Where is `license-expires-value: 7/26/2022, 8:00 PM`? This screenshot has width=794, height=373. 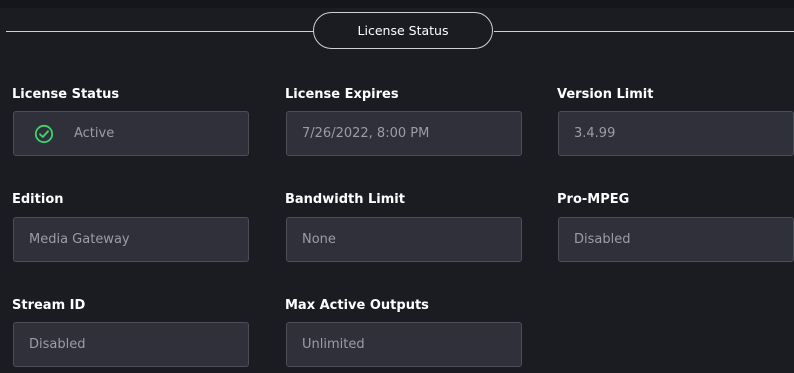 license-expires-value: 7/26/2022, 8:00 PM is located at coordinates (366, 133).